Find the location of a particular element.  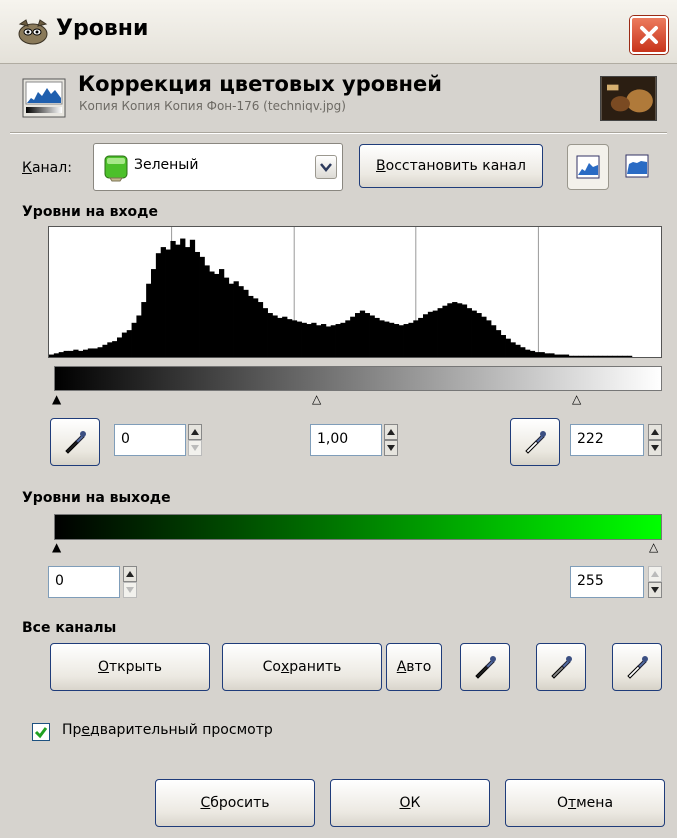

pick-black-point-button is located at coordinates (75, 442).